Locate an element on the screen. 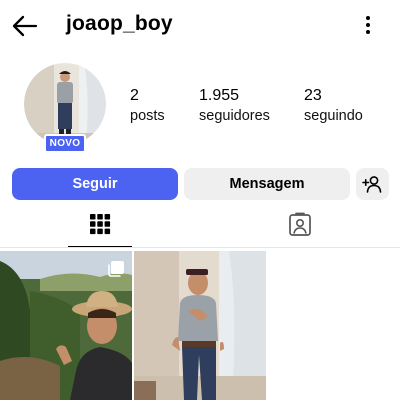 The height and width of the screenshot is (400, 400). back-button is located at coordinates (25, 26).